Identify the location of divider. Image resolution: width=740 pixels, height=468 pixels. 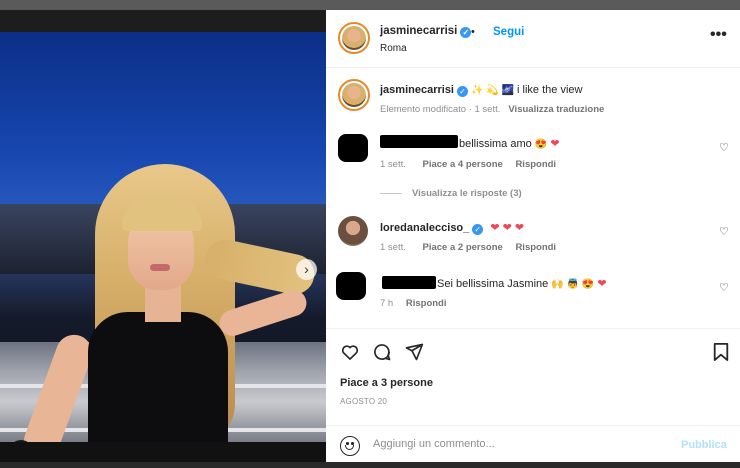
(533, 328).